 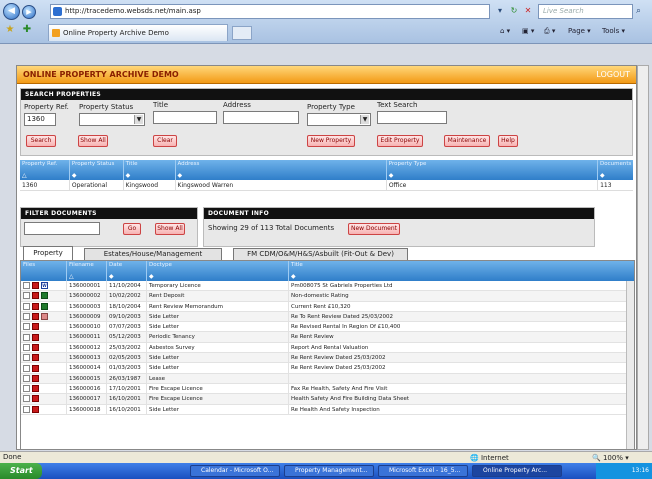 What do you see at coordinates (613, 31) in the screenshot?
I see `tools-menu: Tools ▾` at bounding box center [613, 31].